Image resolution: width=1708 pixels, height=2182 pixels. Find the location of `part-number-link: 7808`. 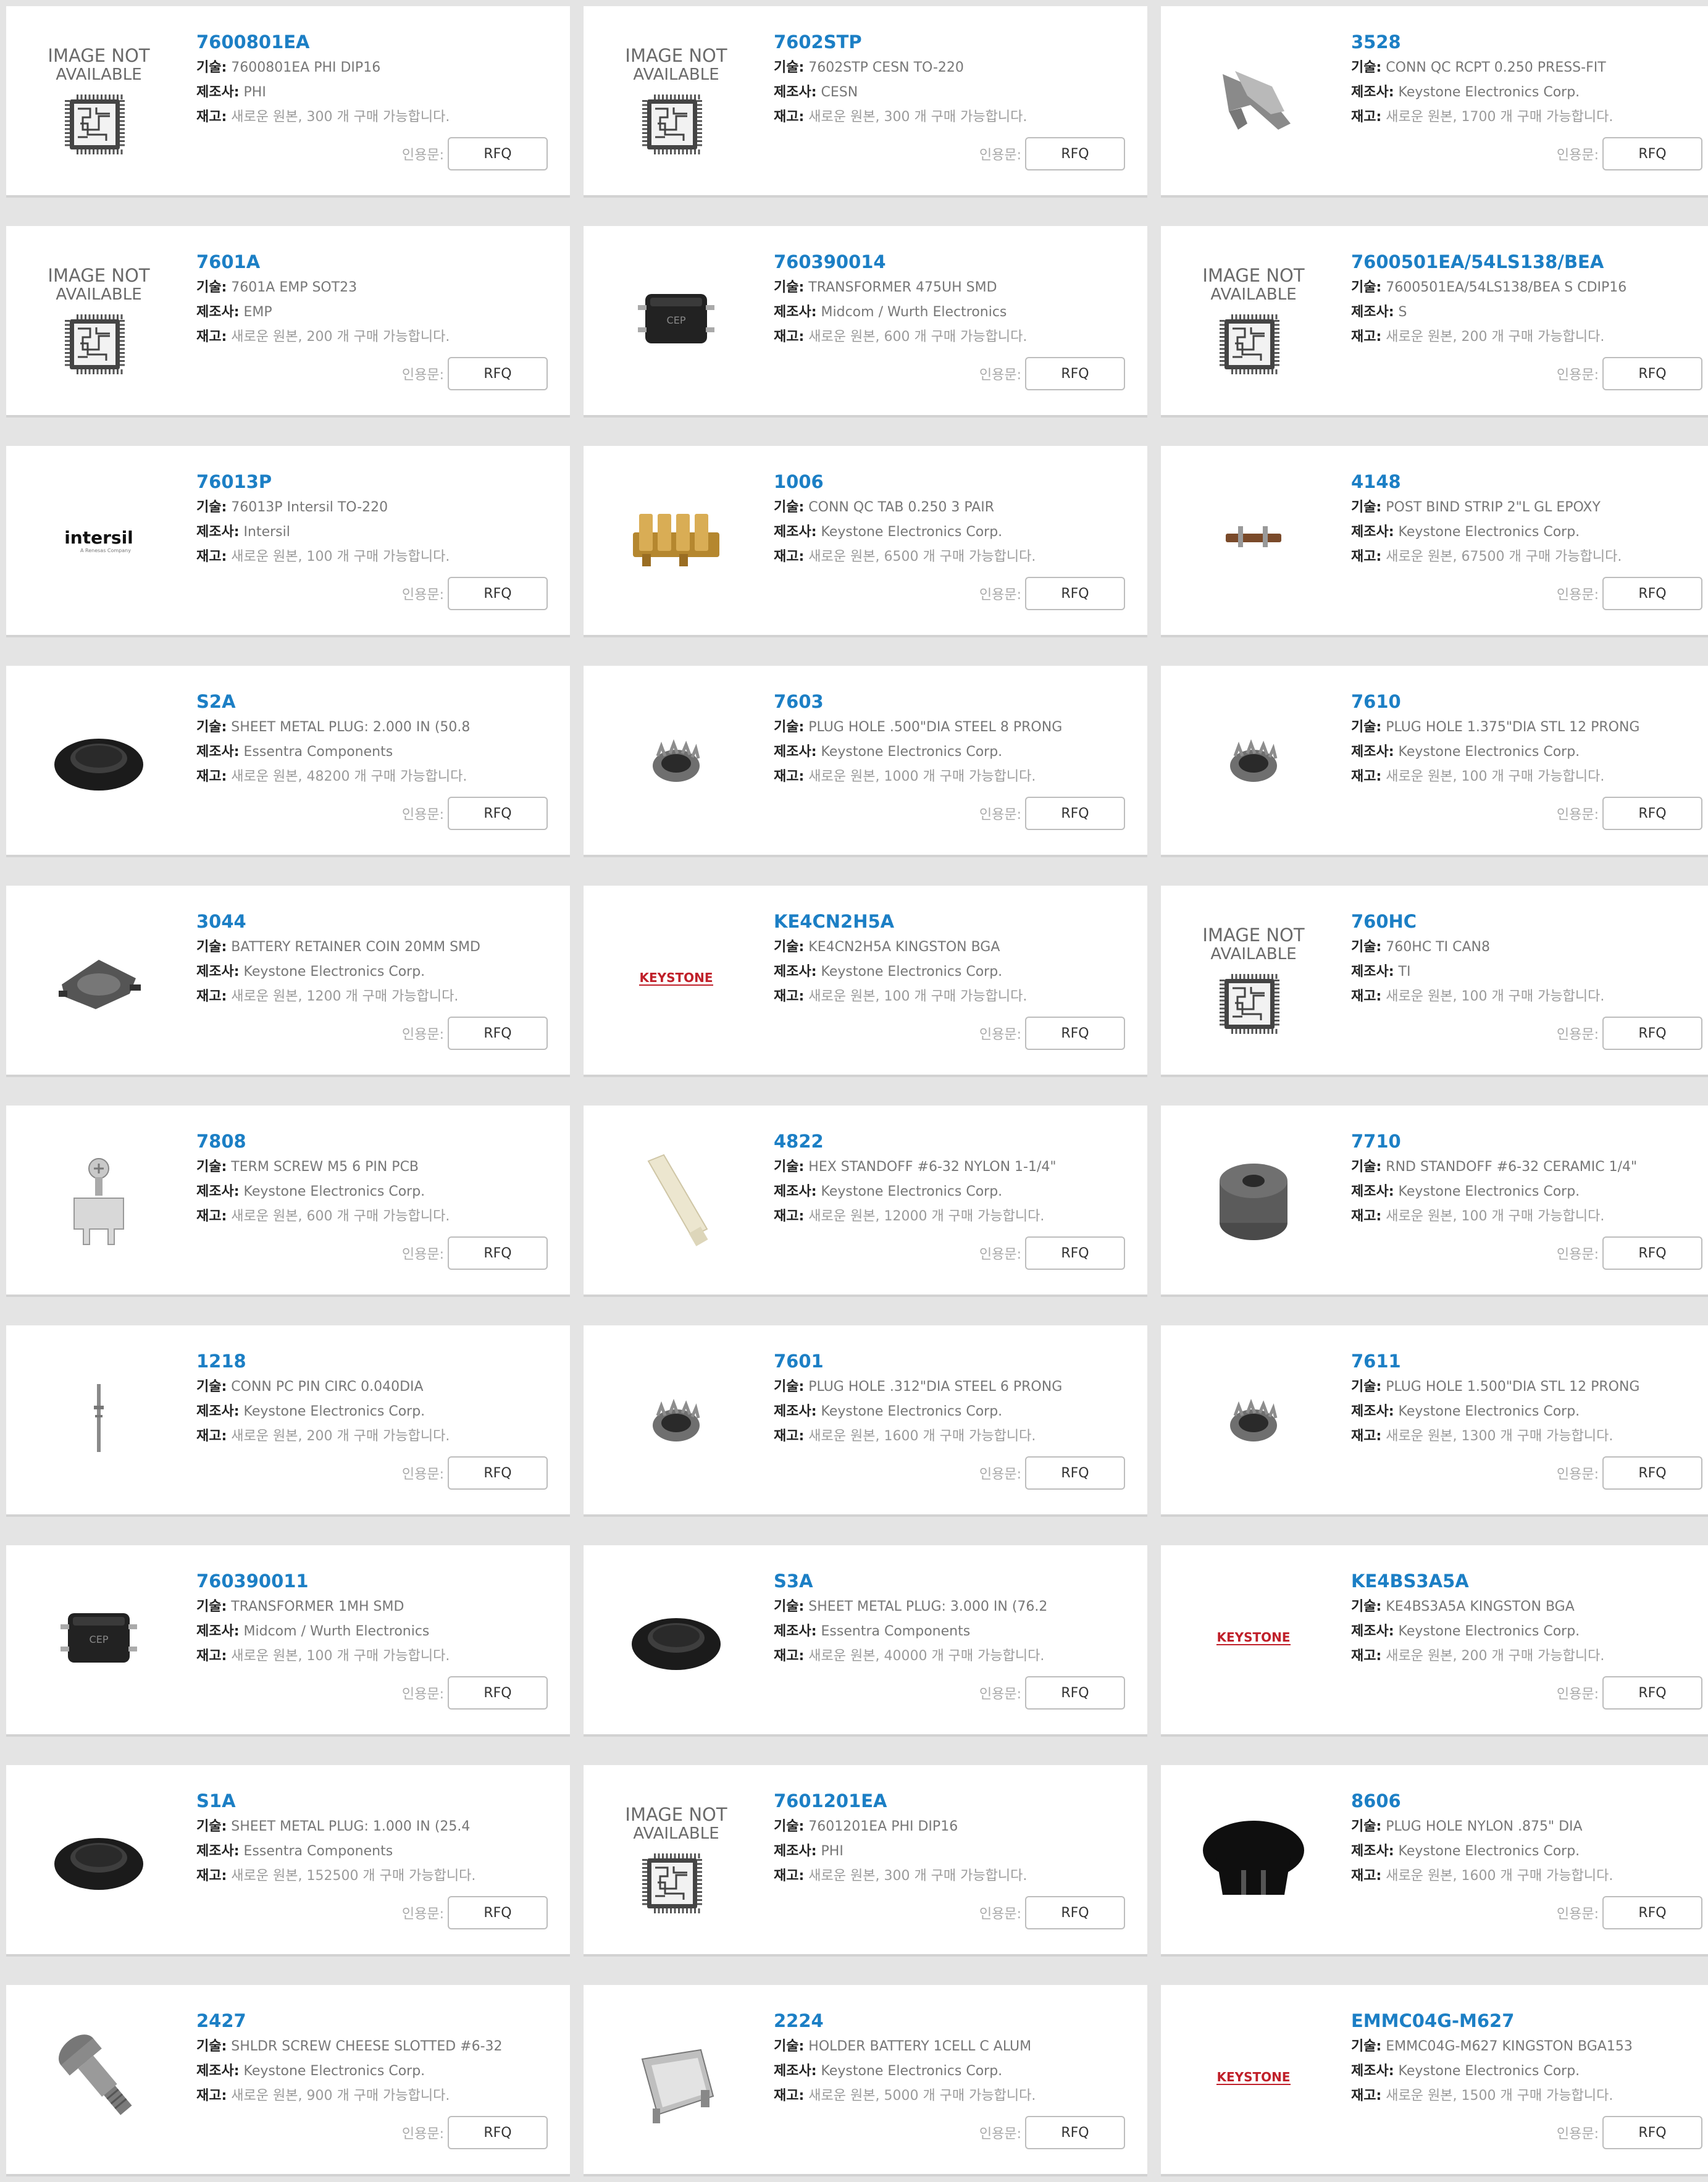

part-number-link: 7808 is located at coordinates (377, 1141).